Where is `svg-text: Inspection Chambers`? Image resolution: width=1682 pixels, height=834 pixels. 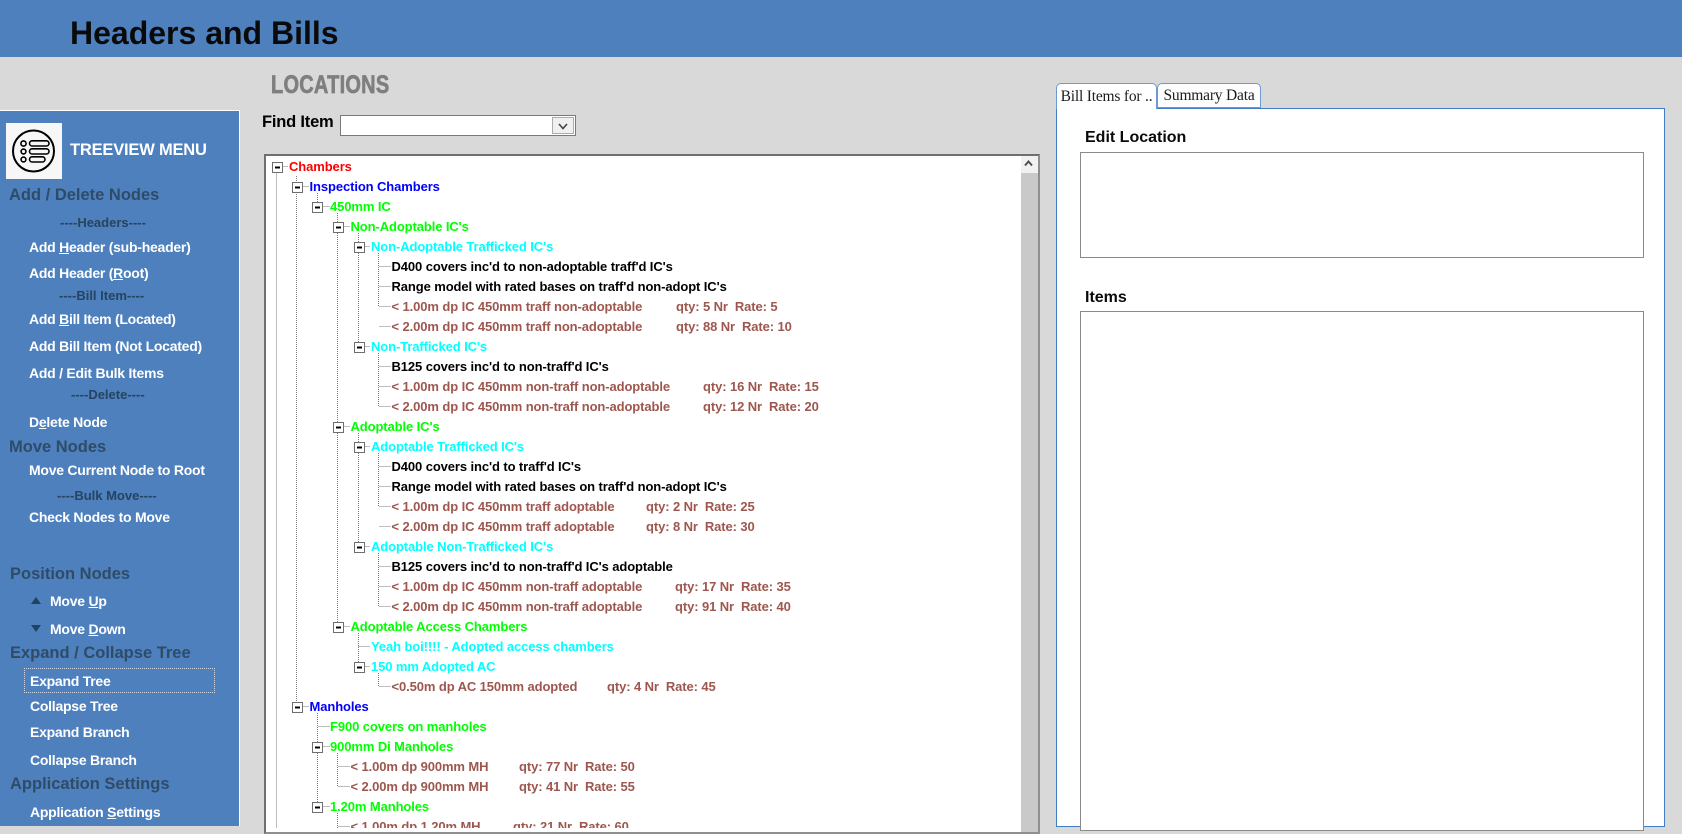 svg-text: Inspection Chambers is located at coordinates (375, 186).